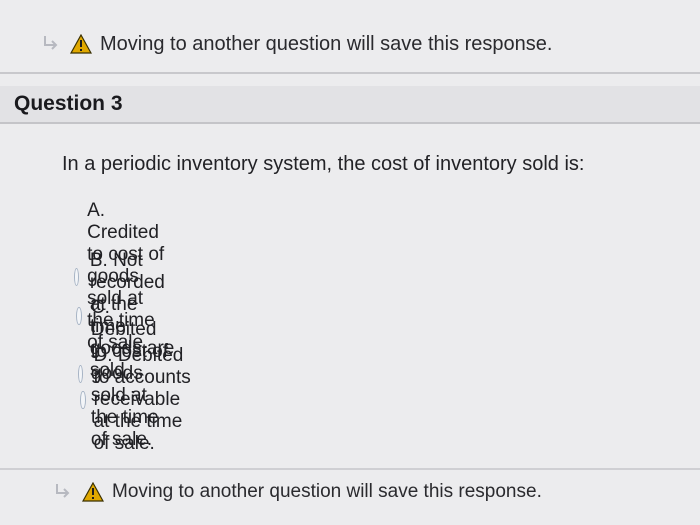  I want to click on question-header: Question 3, so click(350, 105).